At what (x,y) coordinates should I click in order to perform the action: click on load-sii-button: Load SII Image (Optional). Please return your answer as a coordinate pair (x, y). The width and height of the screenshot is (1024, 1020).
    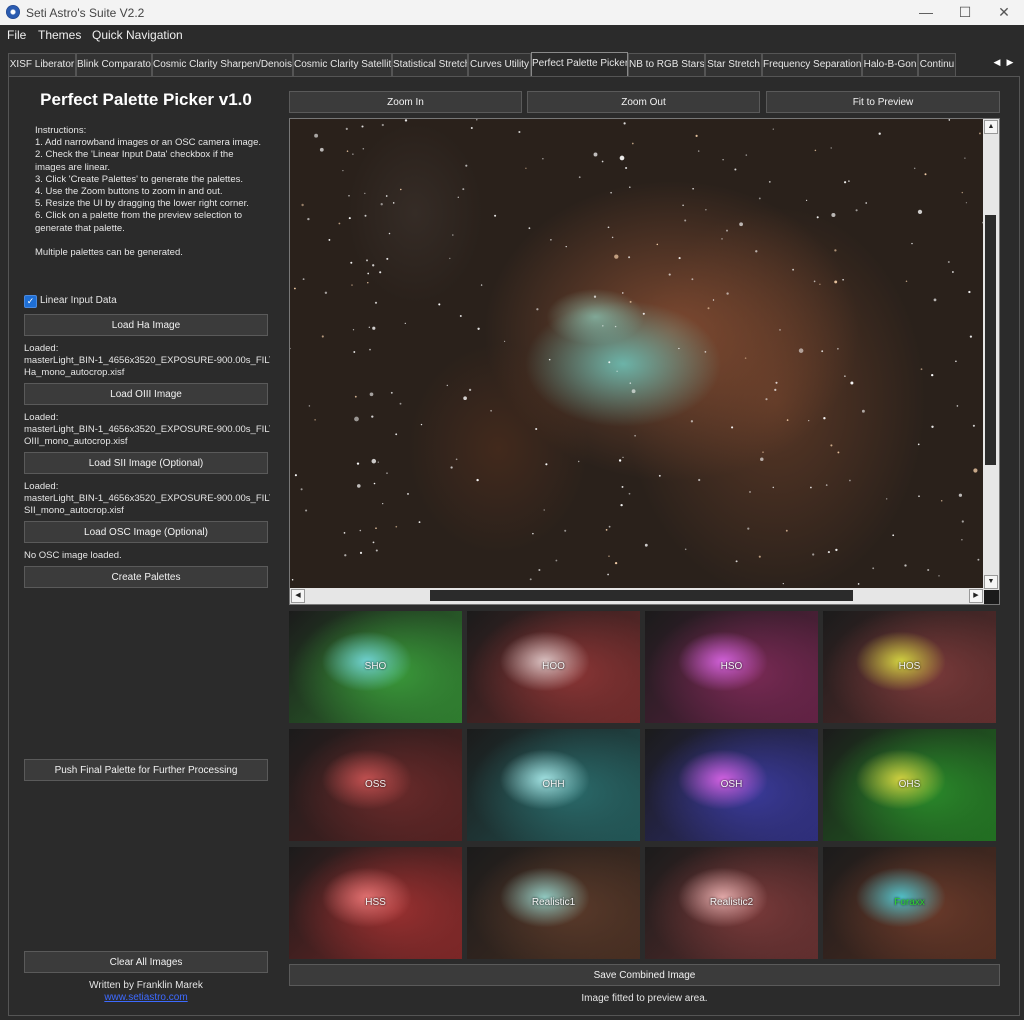
    Looking at the image, I should click on (146, 463).